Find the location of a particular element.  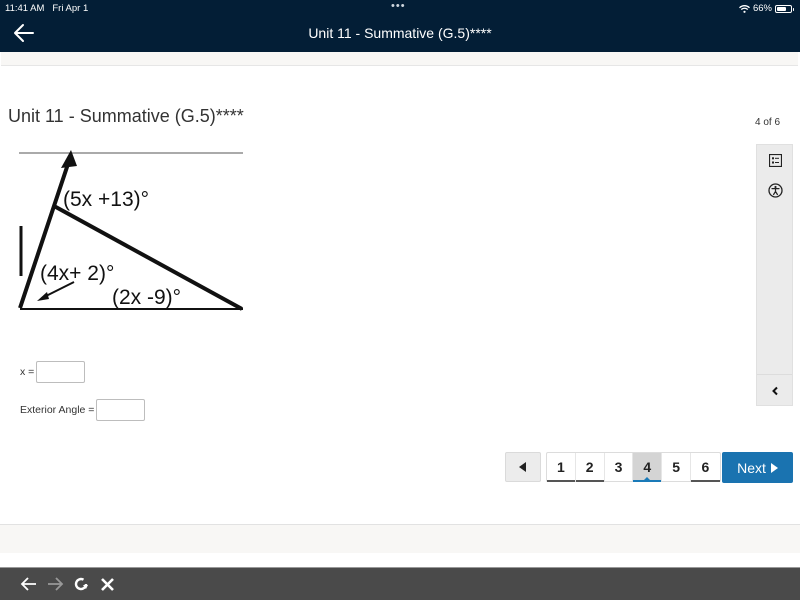

question-progress: 4 of 6 is located at coordinates (768, 122).